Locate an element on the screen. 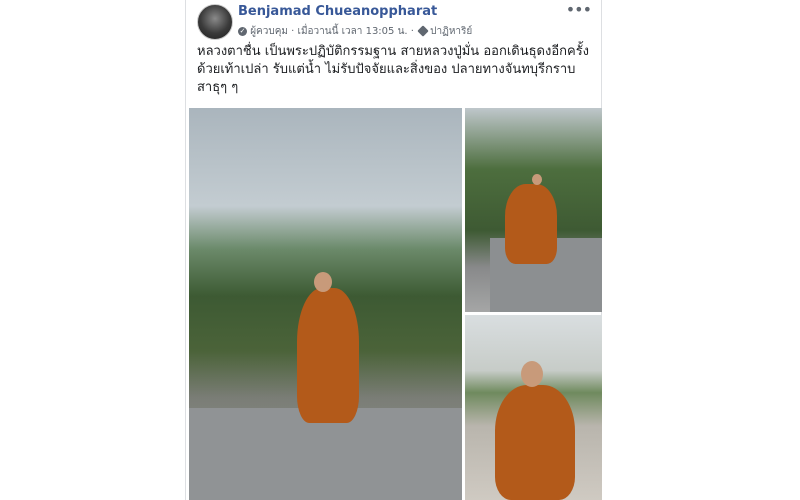 This screenshot has height=500, width=800. post-timestamp: เมื่อวานนี้ เวลา 13:05 น. is located at coordinates (353, 31).